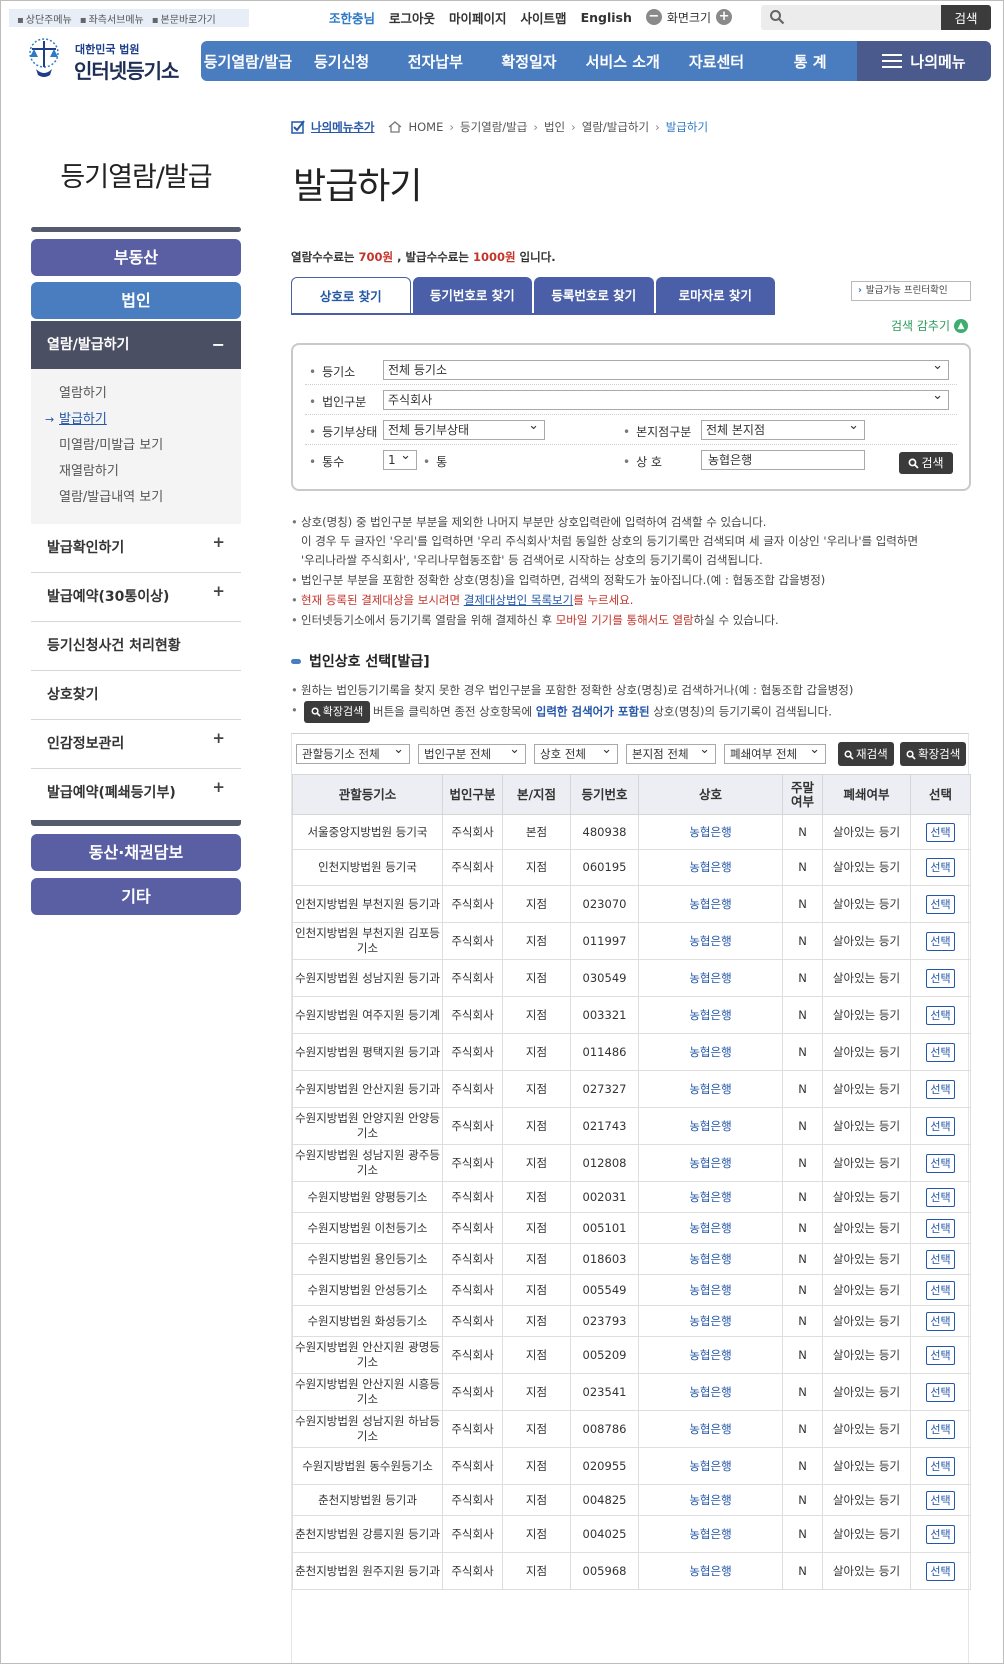 The image size is (1004, 1664). Describe the element at coordinates (783, 428) in the screenshot. I see `branch-select: 전체 본지점` at that location.